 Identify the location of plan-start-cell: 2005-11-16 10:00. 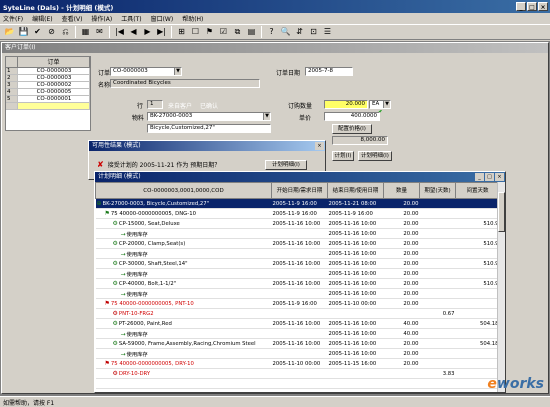
(299, 223).